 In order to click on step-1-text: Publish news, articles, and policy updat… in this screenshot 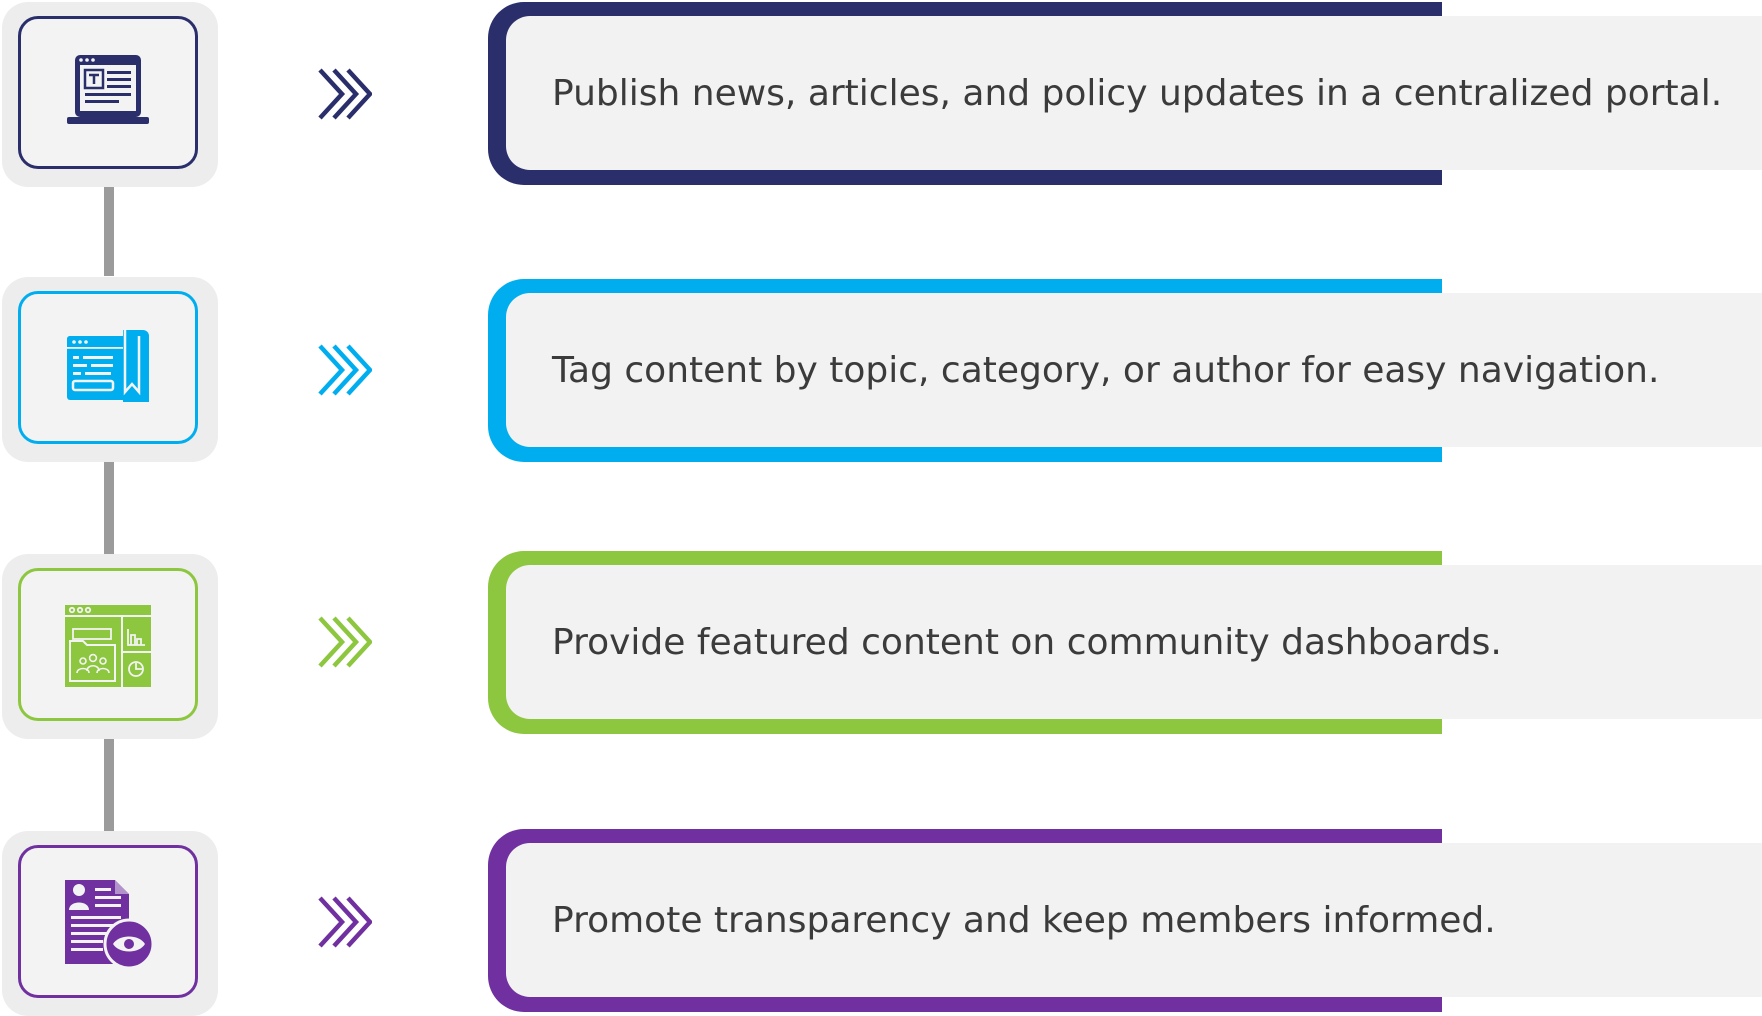, I will do `click(1137, 93)`.